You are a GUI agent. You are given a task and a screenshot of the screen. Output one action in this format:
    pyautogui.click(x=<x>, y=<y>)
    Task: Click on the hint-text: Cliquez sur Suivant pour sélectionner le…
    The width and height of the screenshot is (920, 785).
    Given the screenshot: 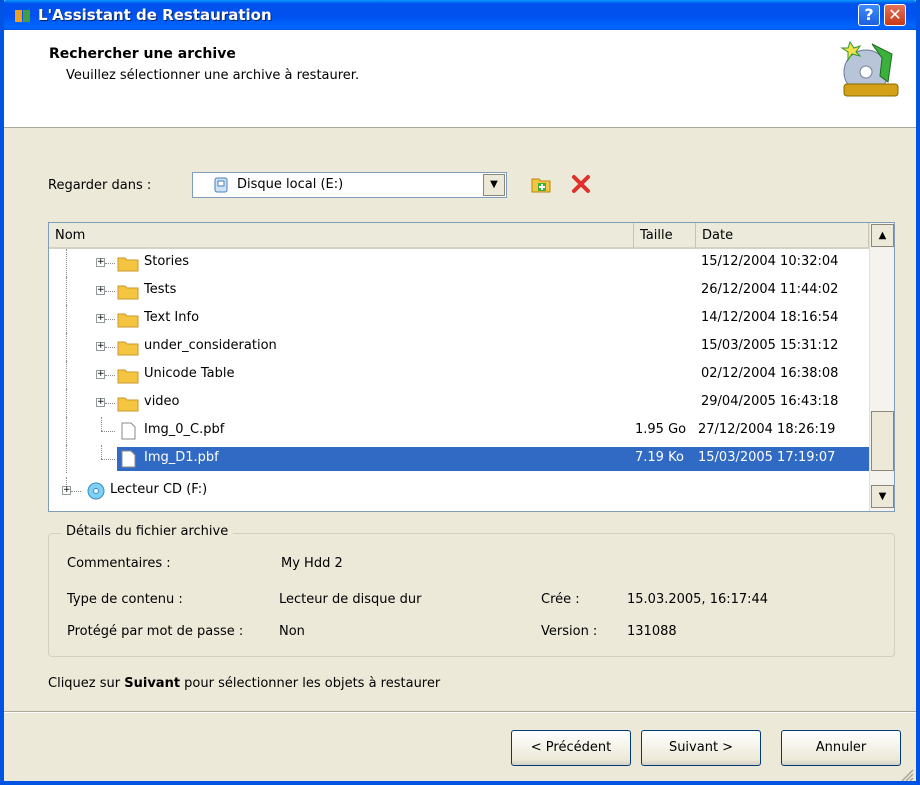 What is the action you would take?
    pyautogui.click(x=244, y=683)
    